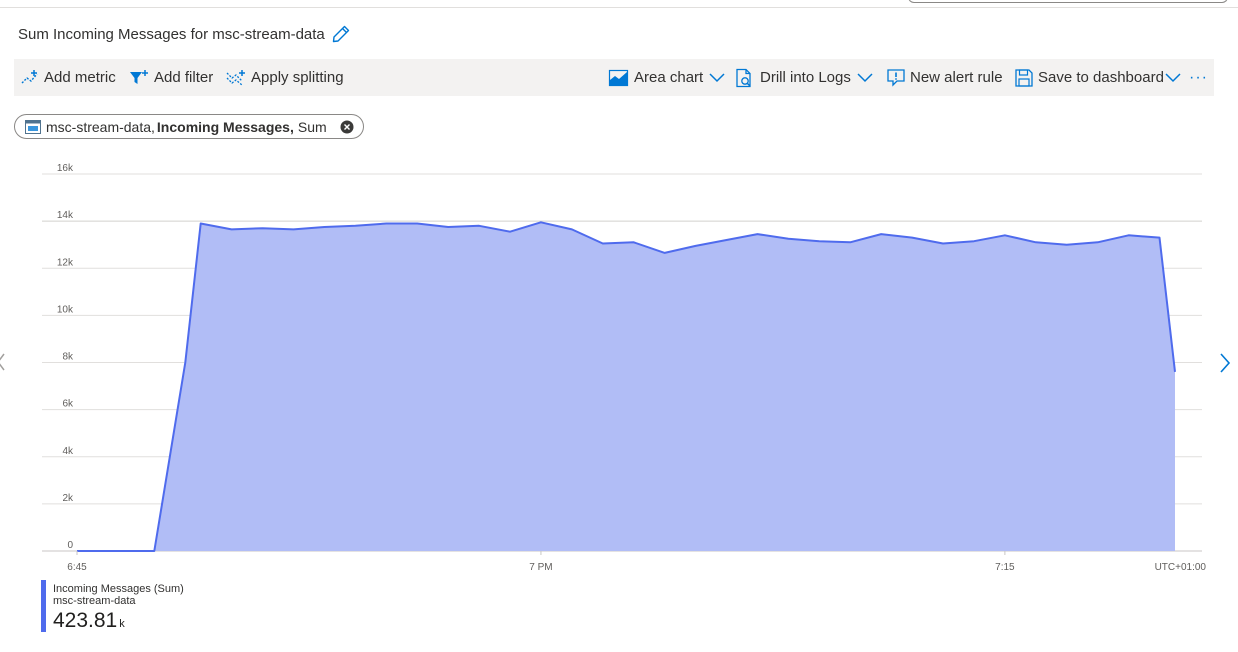 The width and height of the screenshot is (1238, 652). I want to click on legend-value-number: 423.81, so click(85, 620).